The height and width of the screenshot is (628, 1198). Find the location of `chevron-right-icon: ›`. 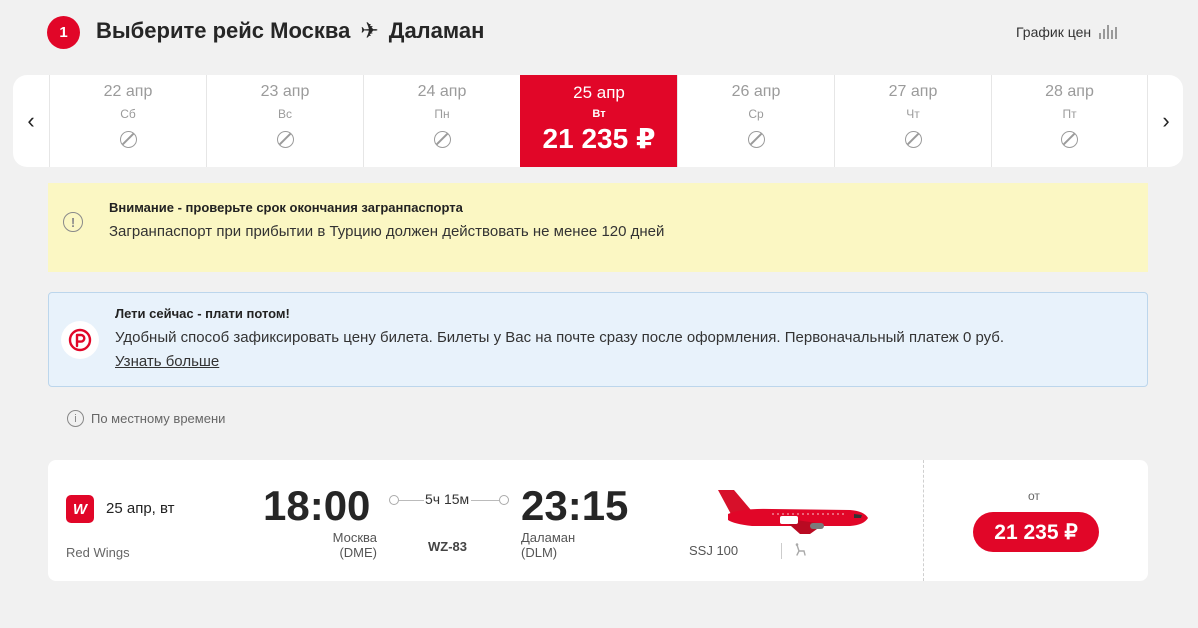

chevron-right-icon: › is located at coordinates (1166, 120).